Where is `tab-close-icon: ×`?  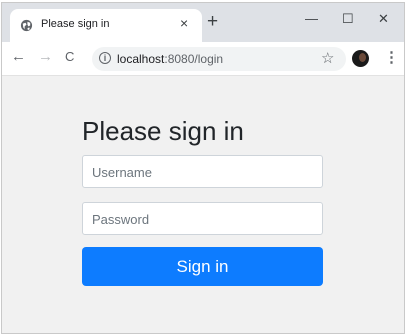
tab-close-icon: × is located at coordinates (184, 23).